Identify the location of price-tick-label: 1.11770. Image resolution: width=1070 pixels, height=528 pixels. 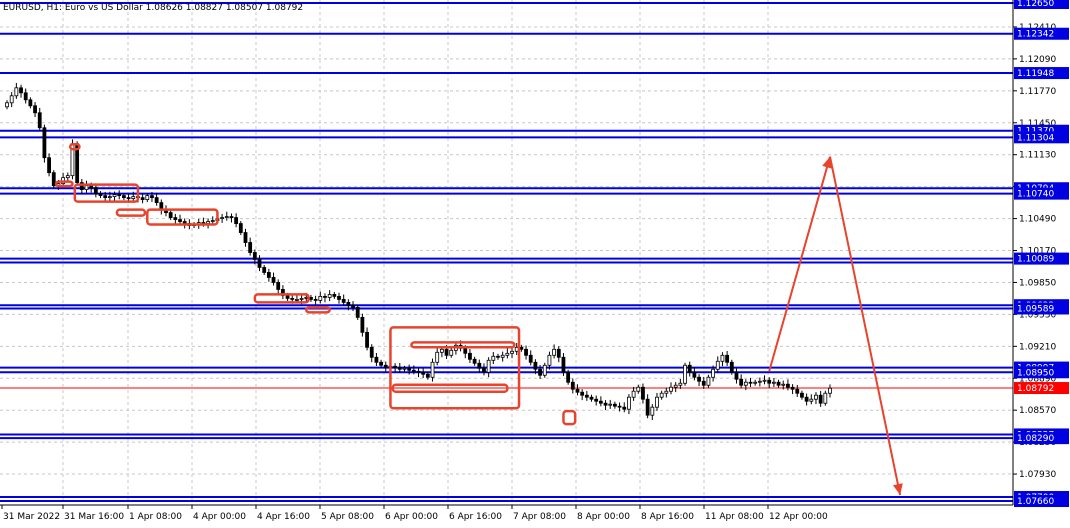
(1037, 92).